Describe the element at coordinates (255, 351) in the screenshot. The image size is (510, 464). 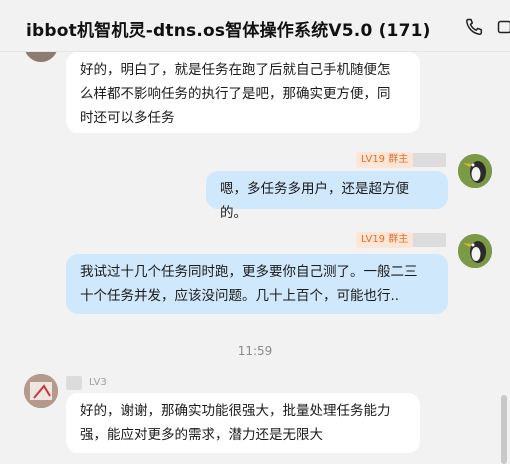
I see `time-divider: 11:59` at that location.